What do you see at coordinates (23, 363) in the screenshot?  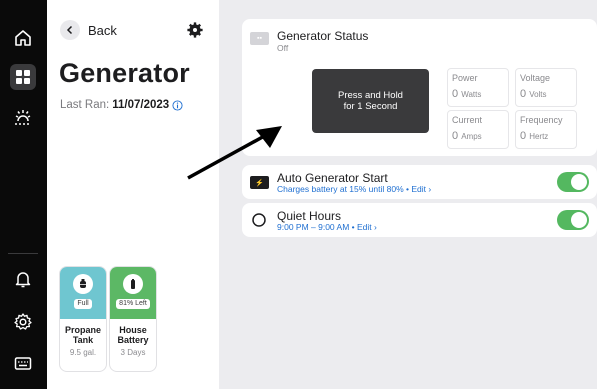 I see `keyboard-icon` at bounding box center [23, 363].